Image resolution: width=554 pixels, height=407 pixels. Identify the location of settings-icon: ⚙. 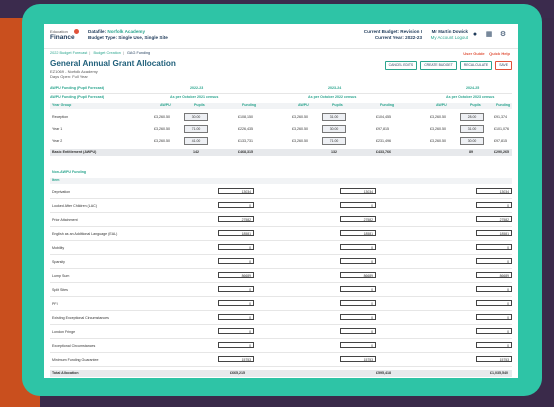
(503, 35).